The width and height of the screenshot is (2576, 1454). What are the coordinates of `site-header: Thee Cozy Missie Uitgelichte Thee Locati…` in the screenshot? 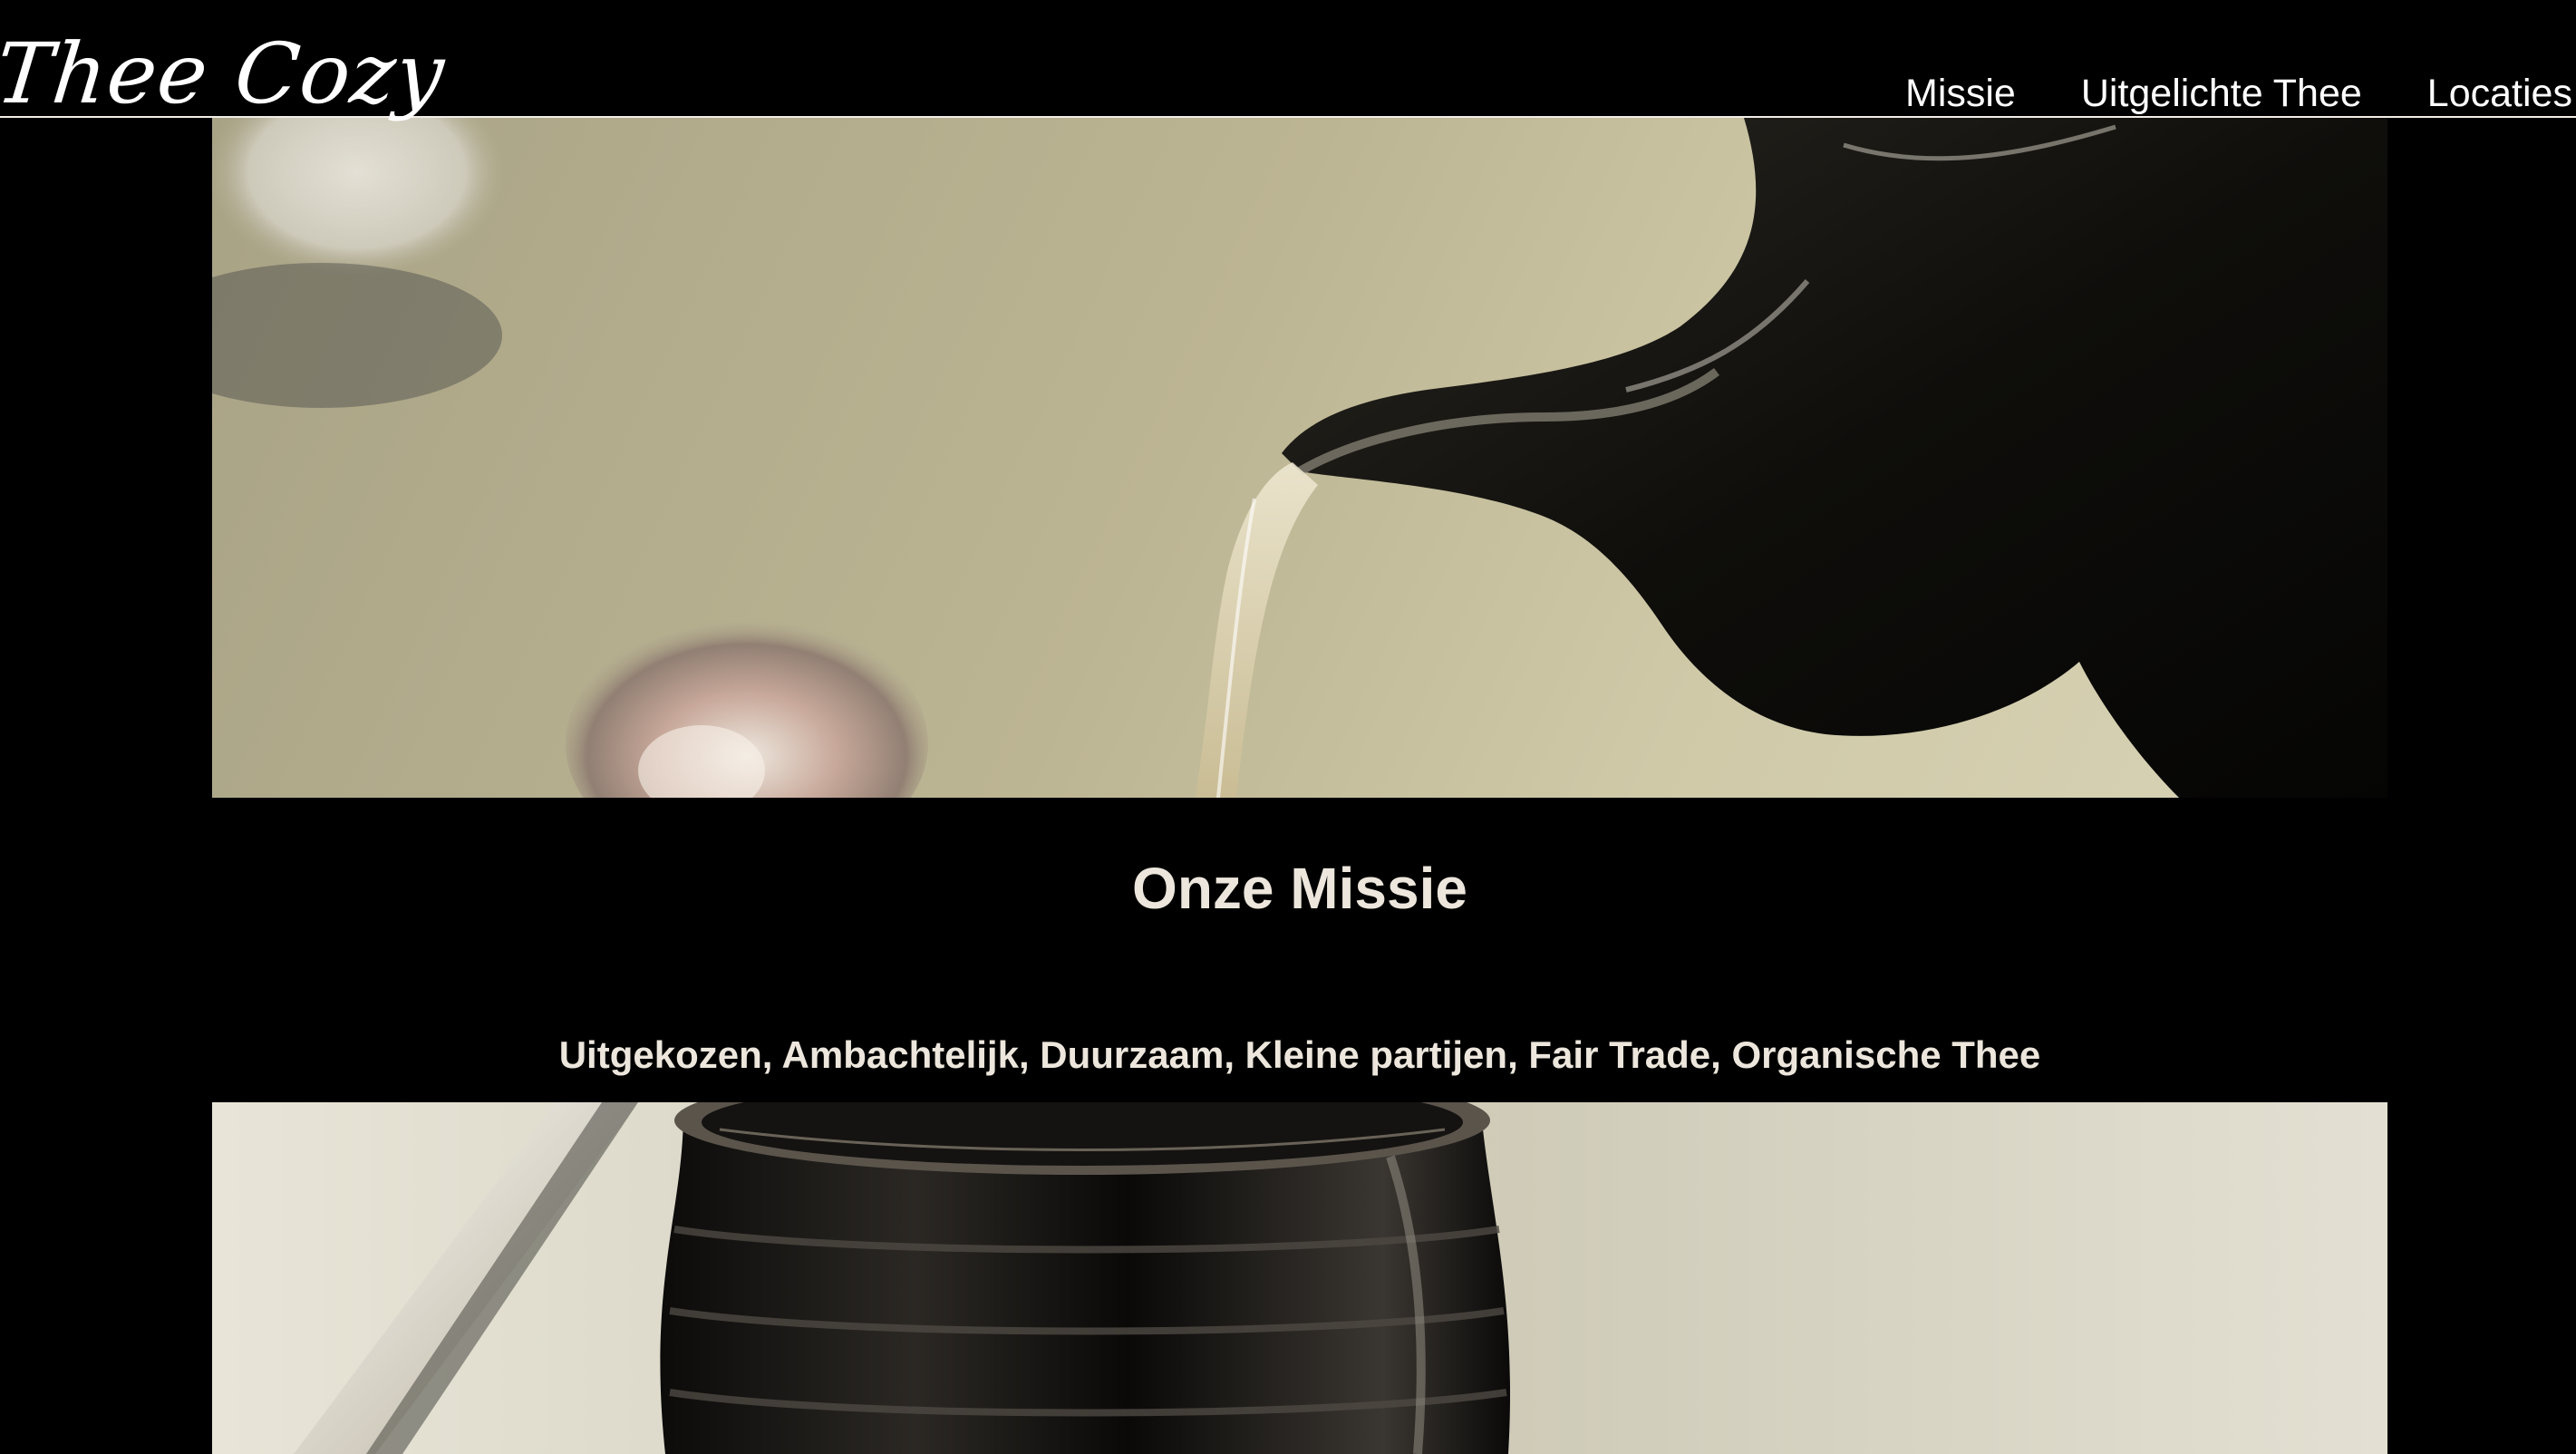 It's located at (1288, 61).